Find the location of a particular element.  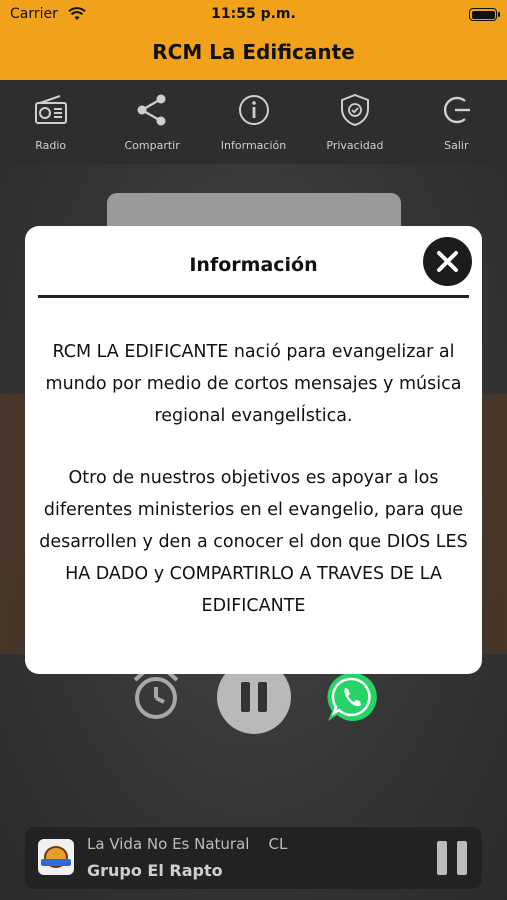

close-icon is located at coordinates (447, 261).